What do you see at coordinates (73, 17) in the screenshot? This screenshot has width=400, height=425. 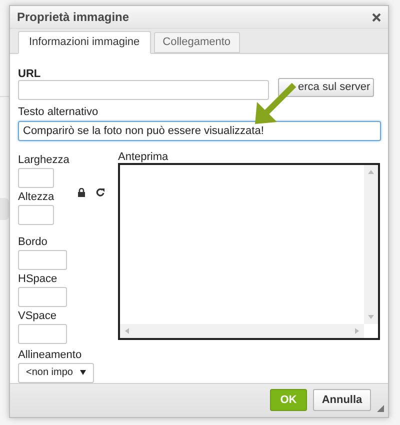 I see `dialog-title: Proprietà immagine` at bounding box center [73, 17].